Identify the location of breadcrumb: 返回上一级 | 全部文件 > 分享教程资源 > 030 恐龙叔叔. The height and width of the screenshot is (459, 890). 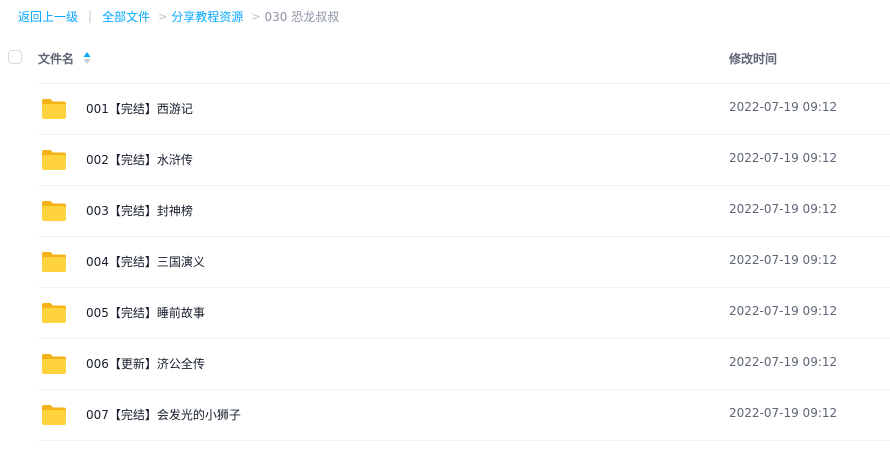
(178, 16).